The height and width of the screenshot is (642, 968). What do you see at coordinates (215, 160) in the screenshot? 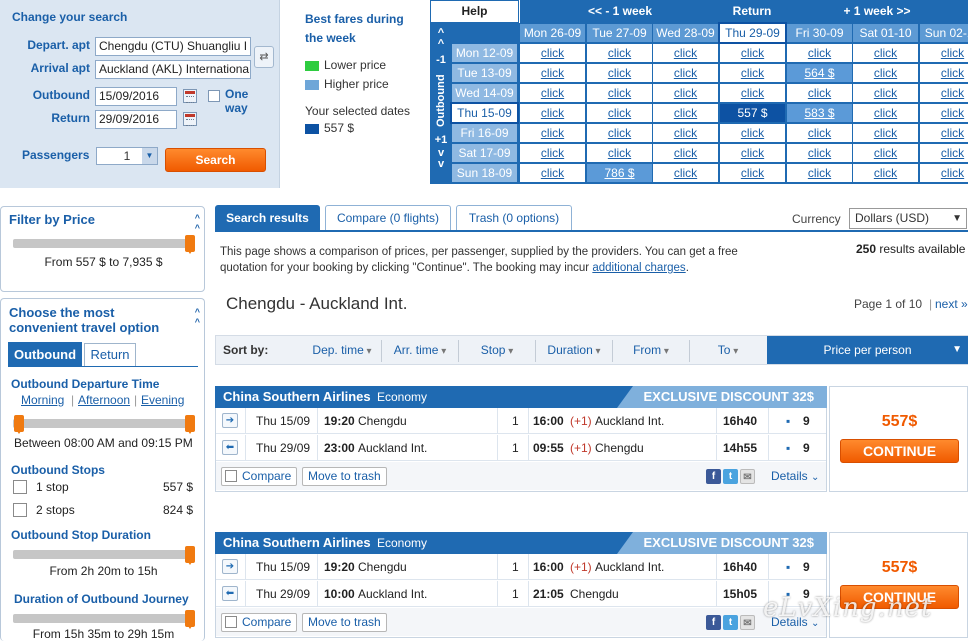
I see `search-button: Search` at bounding box center [215, 160].